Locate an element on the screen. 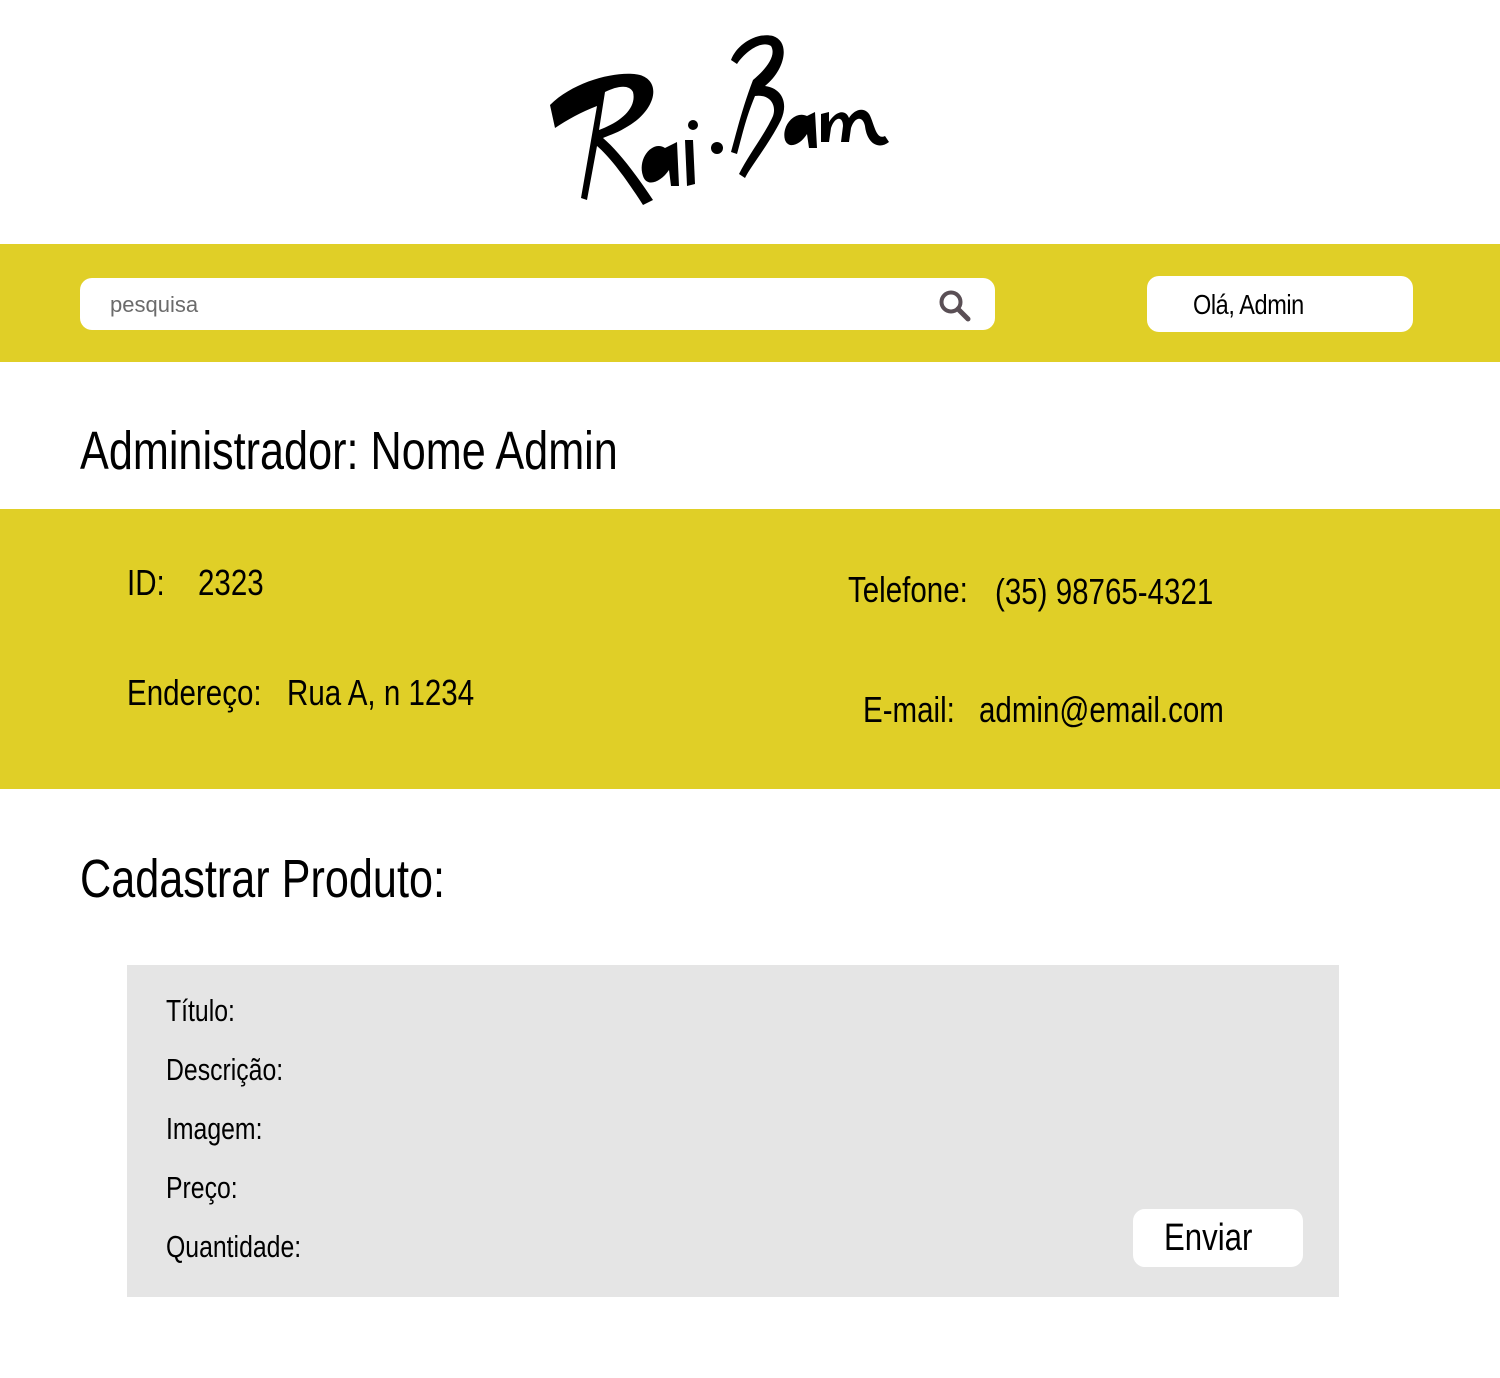 This screenshot has width=1500, height=1378. submit-button-label: Enviar is located at coordinates (1208, 1238).